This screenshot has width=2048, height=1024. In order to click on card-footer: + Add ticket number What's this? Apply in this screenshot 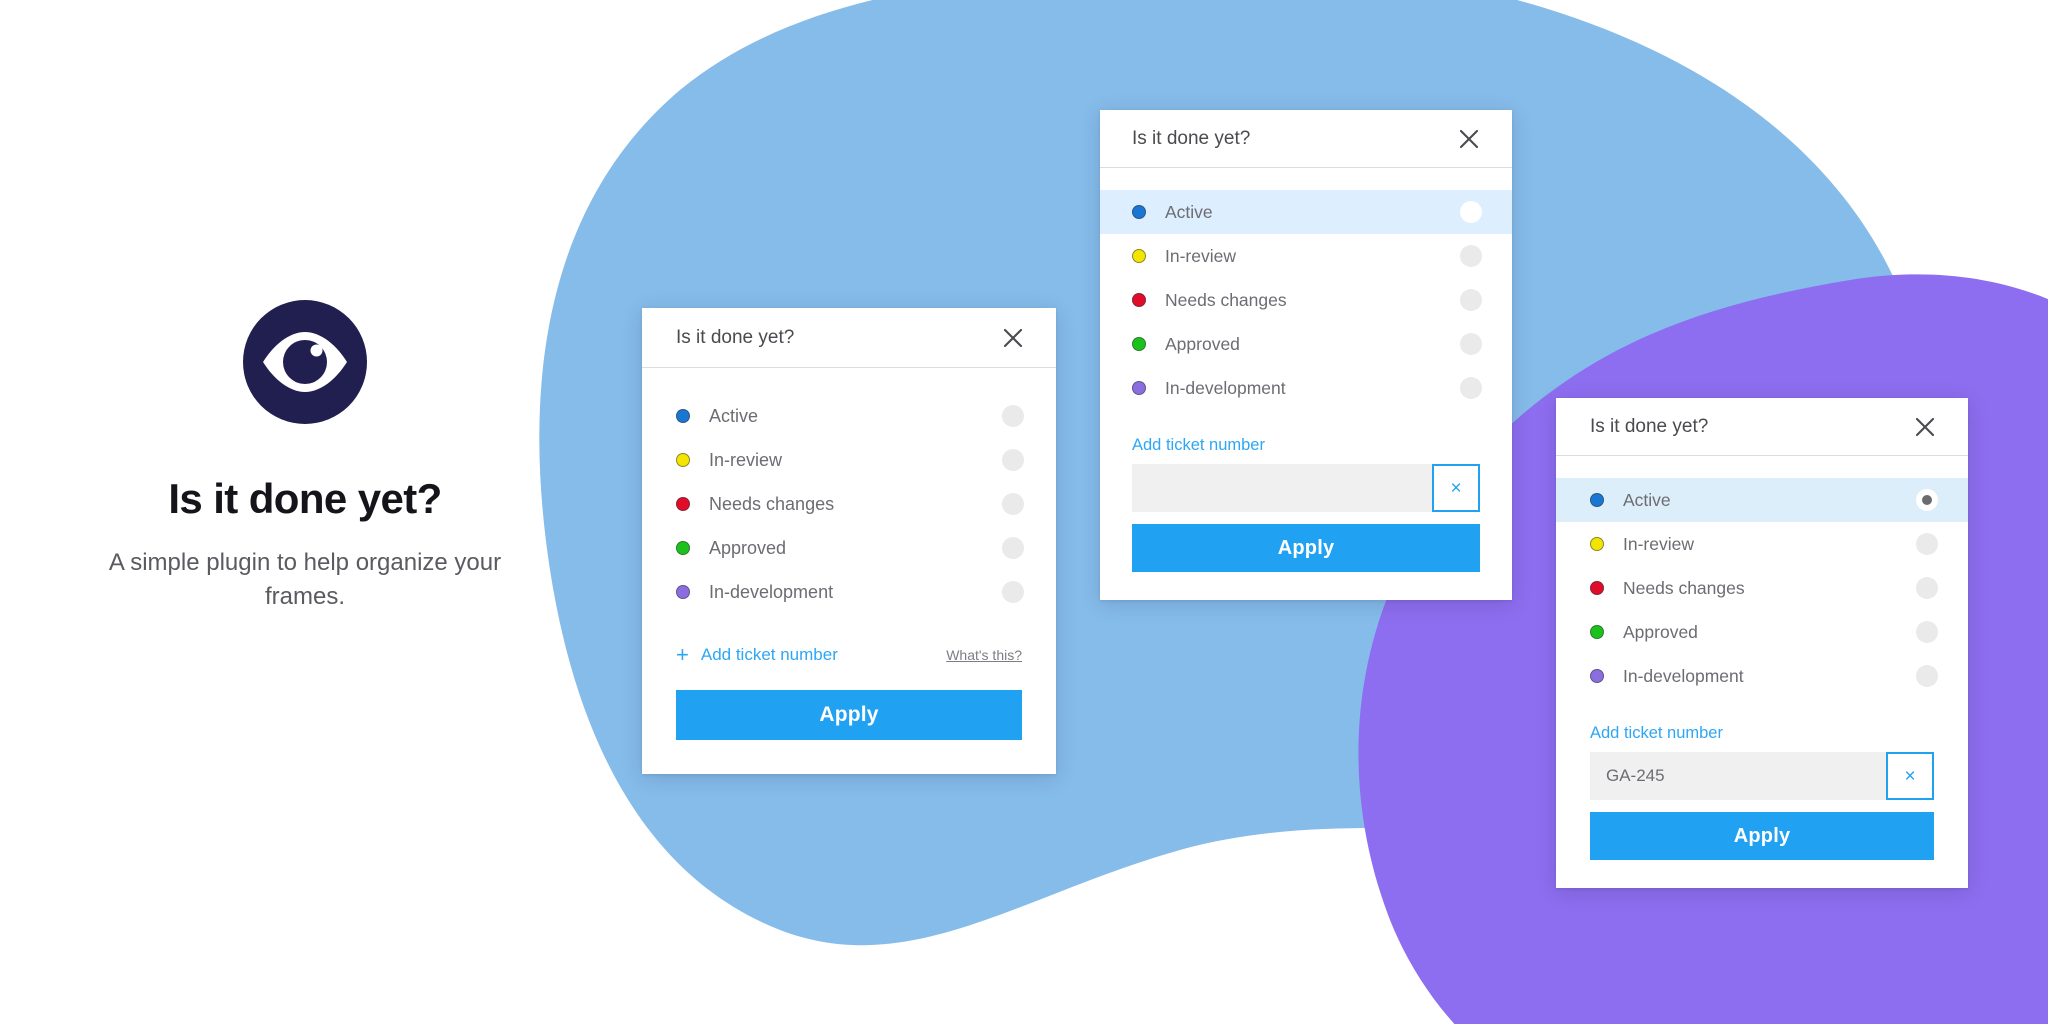, I will do `click(849, 698)`.